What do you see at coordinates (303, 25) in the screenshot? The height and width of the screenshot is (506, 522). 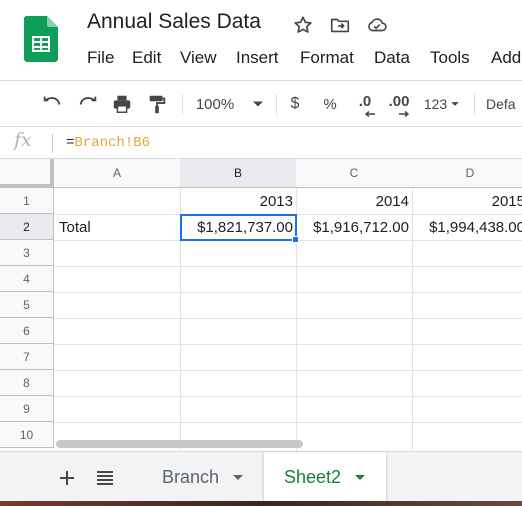 I see `star-icon` at bounding box center [303, 25].